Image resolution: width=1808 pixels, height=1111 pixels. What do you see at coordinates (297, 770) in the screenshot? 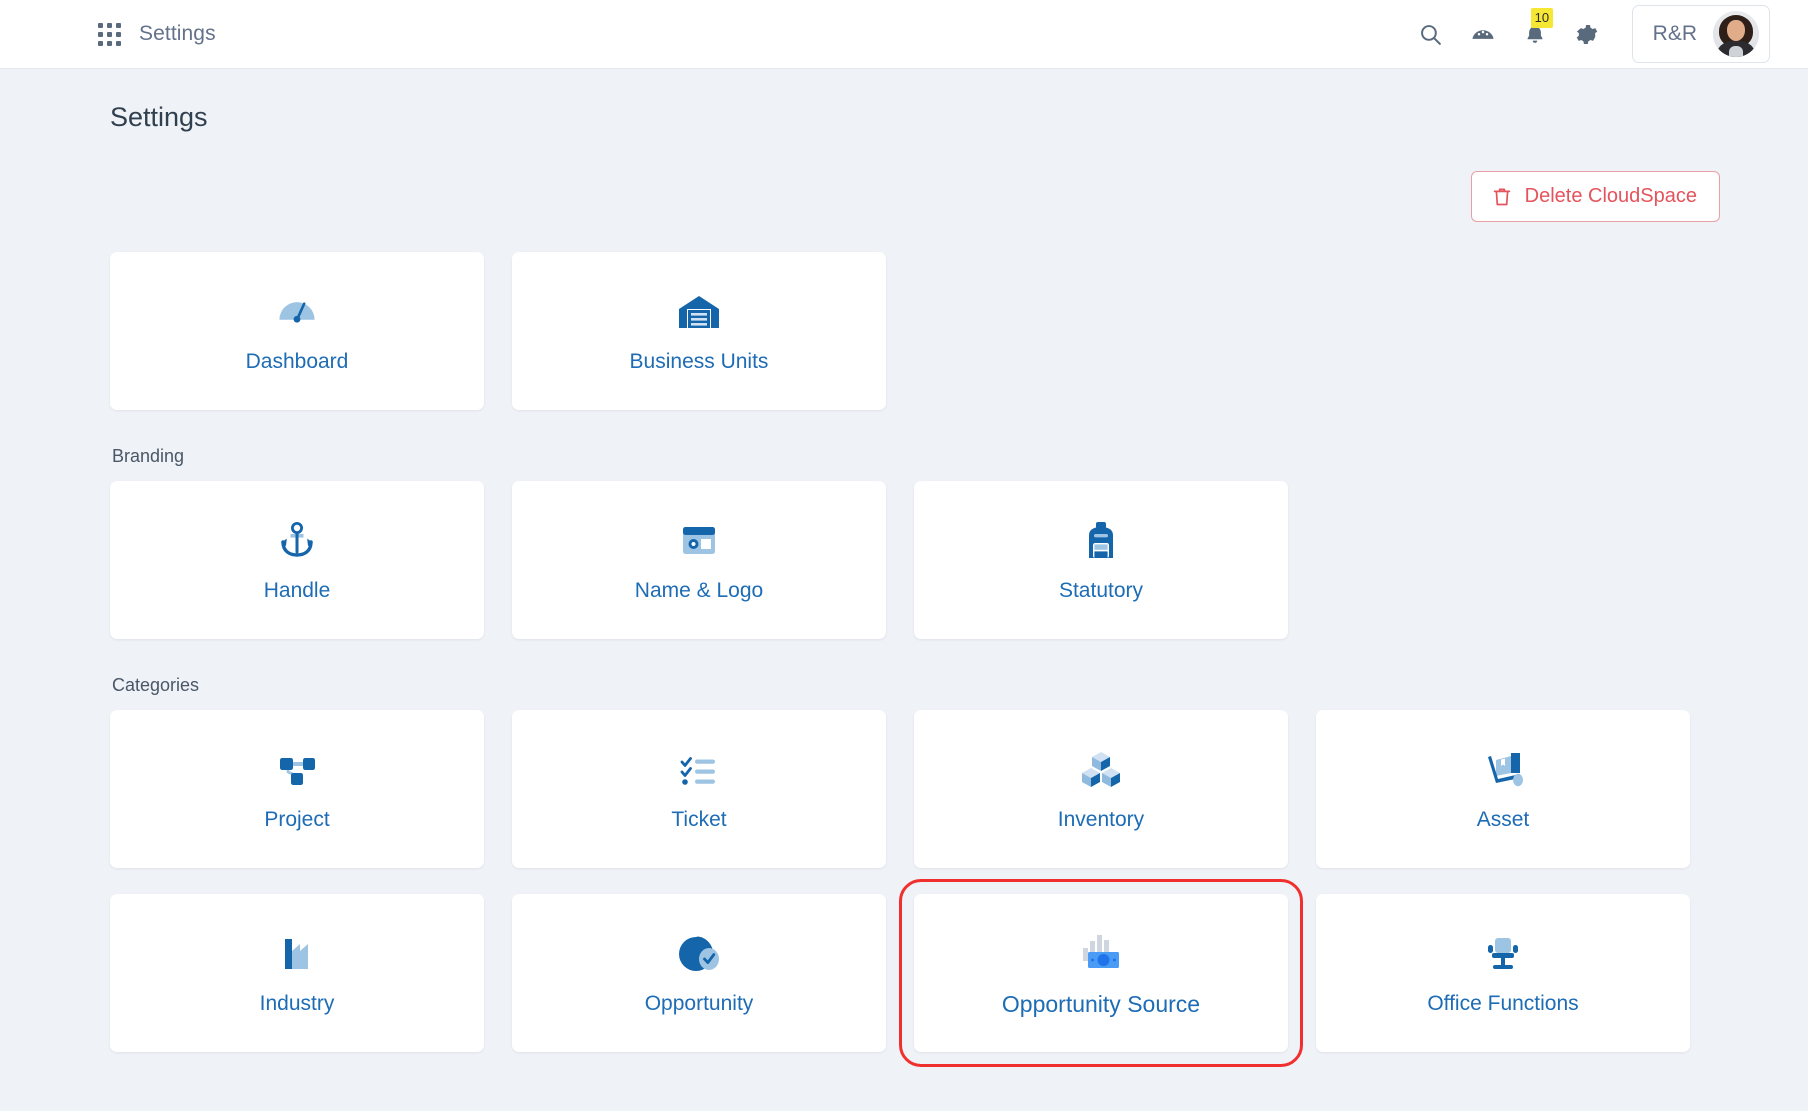
I see `sitemap-icon` at bounding box center [297, 770].